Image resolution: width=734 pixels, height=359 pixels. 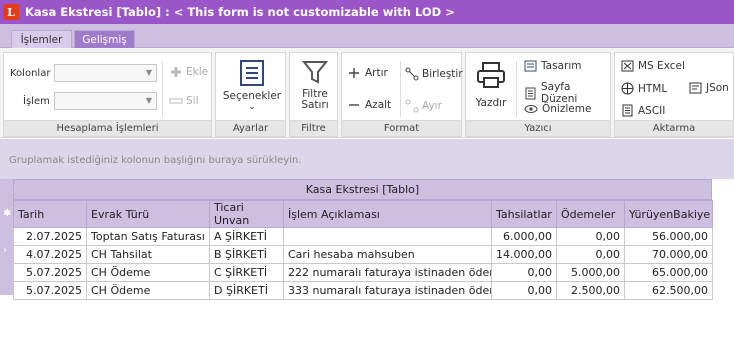 I want to click on column-header-tahsilatlar: Tahsilatlar, so click(x=524, y=214).